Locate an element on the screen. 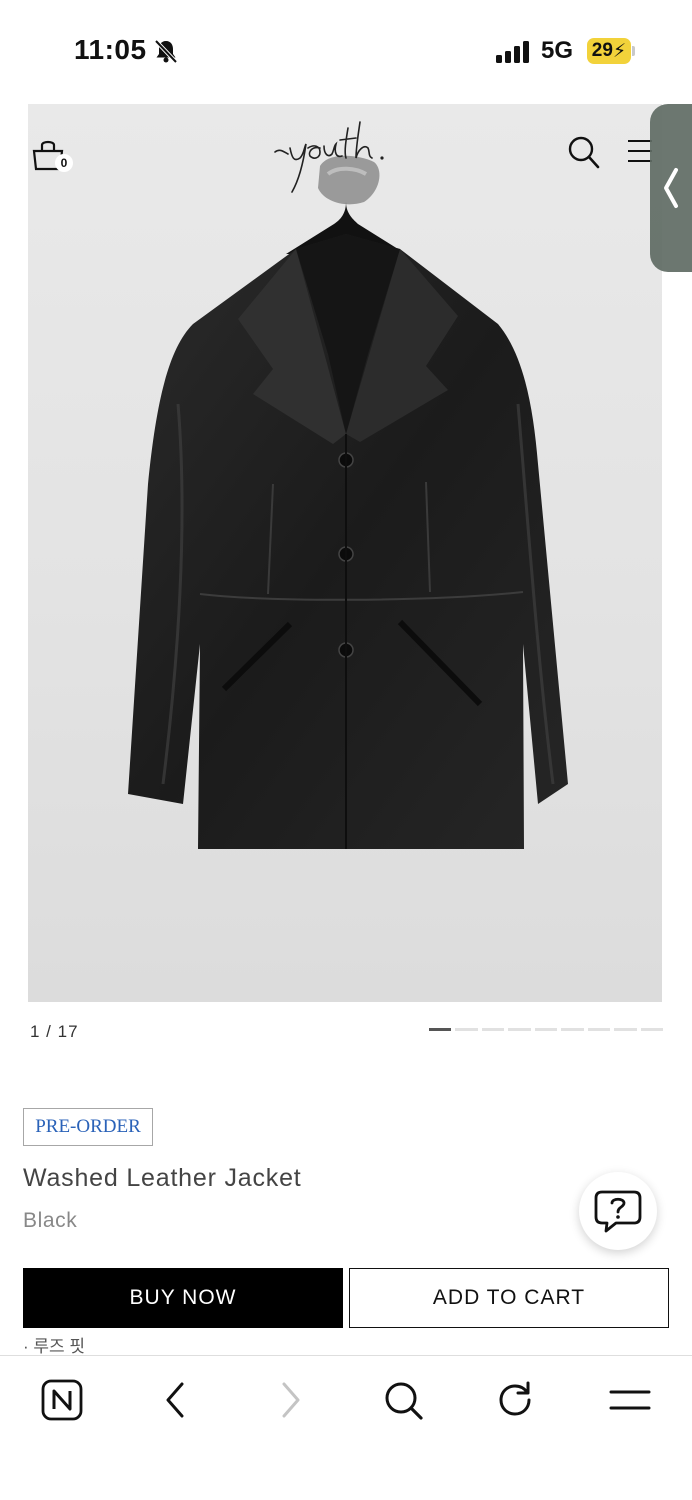 The height and width of the screenshot is (1500, 692). battery-indicator: 29 ⚡ is located at coordinates (609, 51).